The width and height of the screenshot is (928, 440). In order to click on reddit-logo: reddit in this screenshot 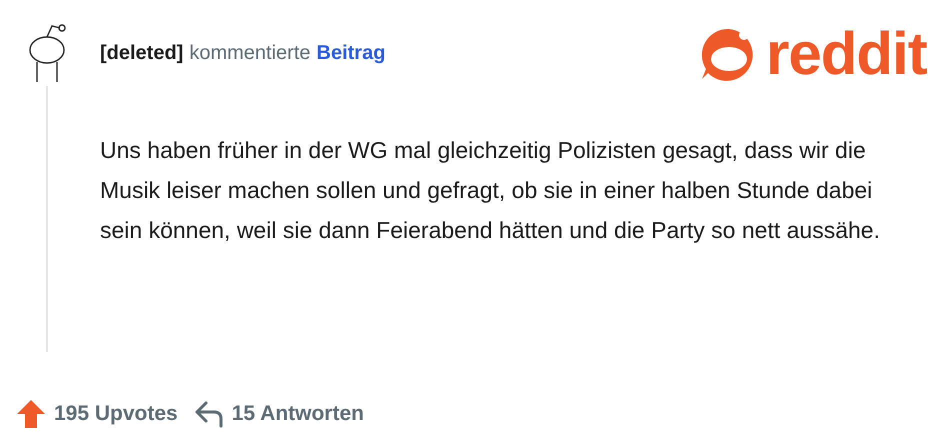, I will do `click(812, 54)`.